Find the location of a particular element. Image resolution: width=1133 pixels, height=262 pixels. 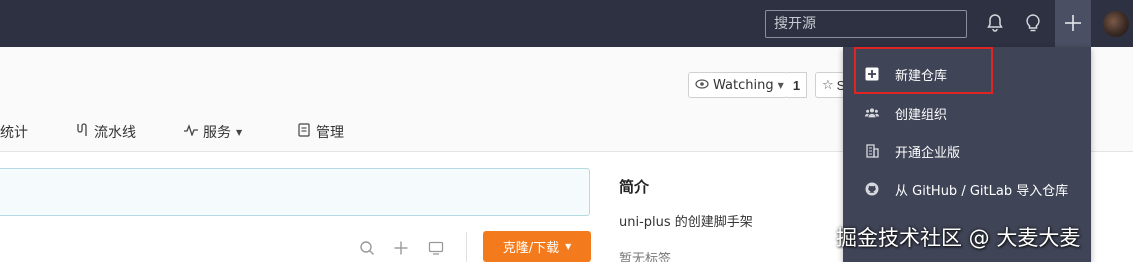

divider is located at coordinates (466, 247).